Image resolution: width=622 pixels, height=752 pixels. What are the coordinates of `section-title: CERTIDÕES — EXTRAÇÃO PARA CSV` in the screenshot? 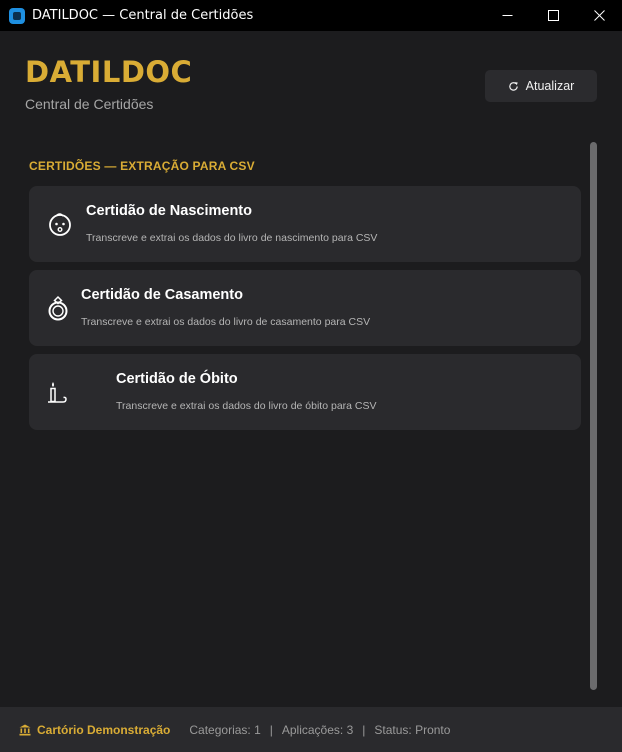 It's located at (142, 166).